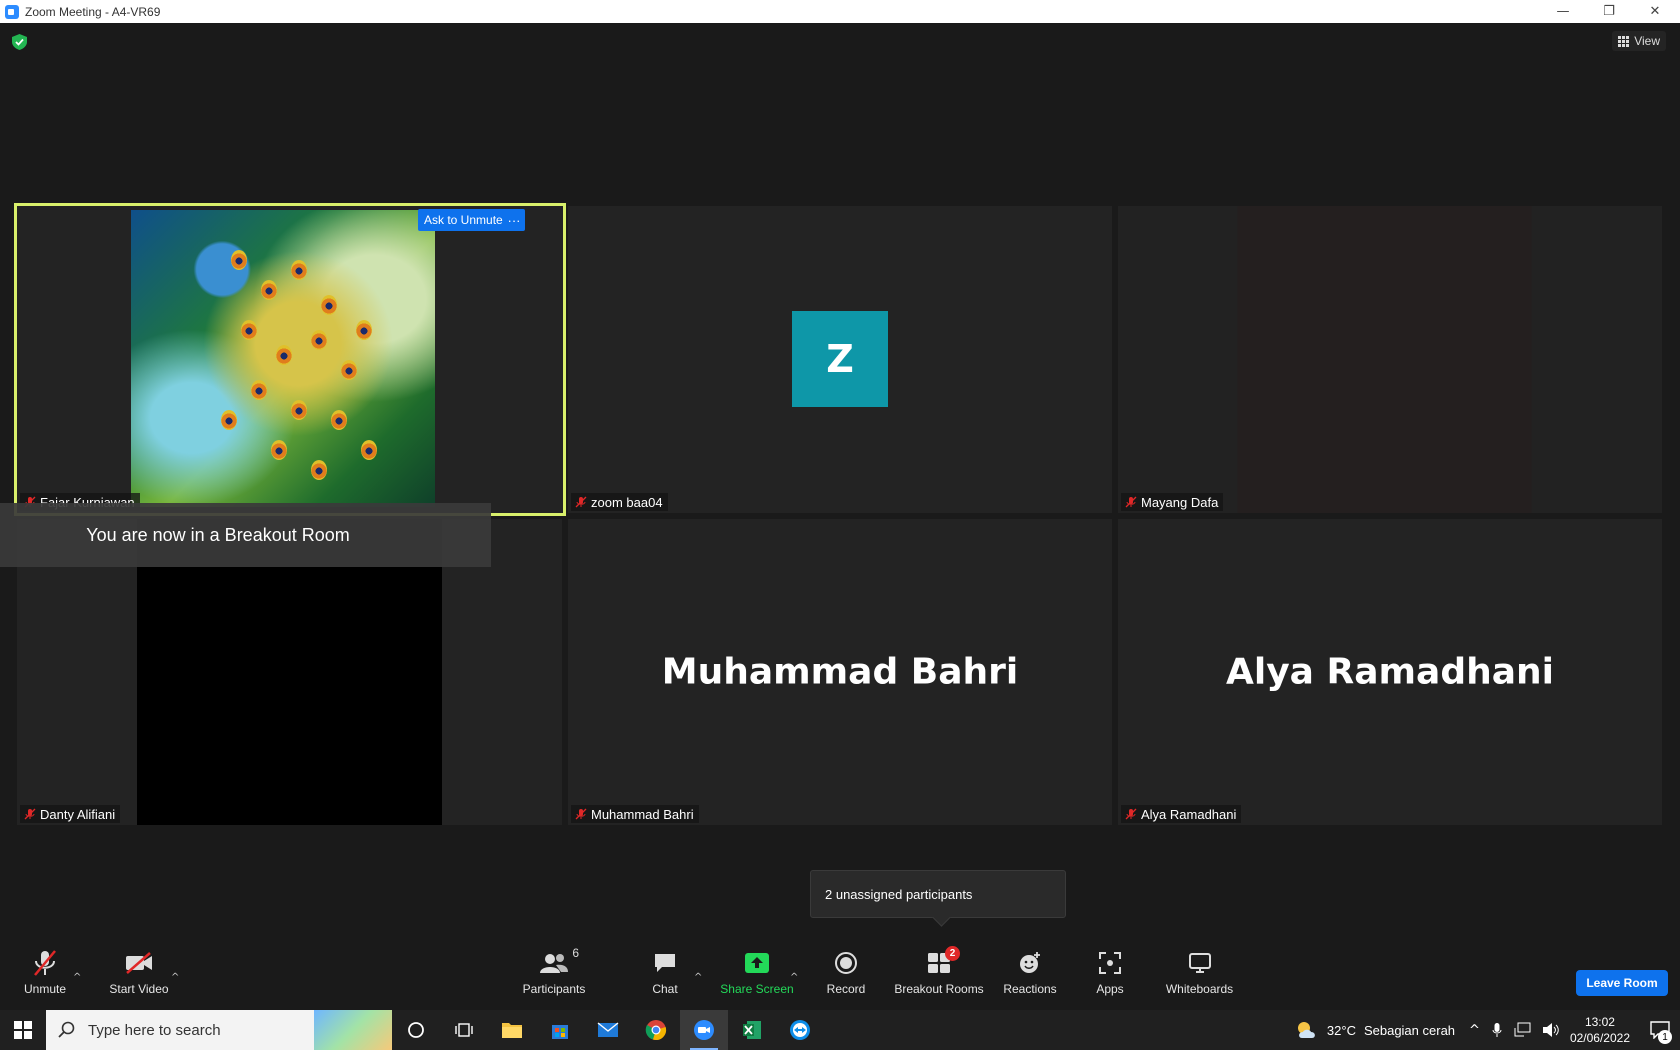  I want to click on start-video-button: Start Video, so click(139, 968).